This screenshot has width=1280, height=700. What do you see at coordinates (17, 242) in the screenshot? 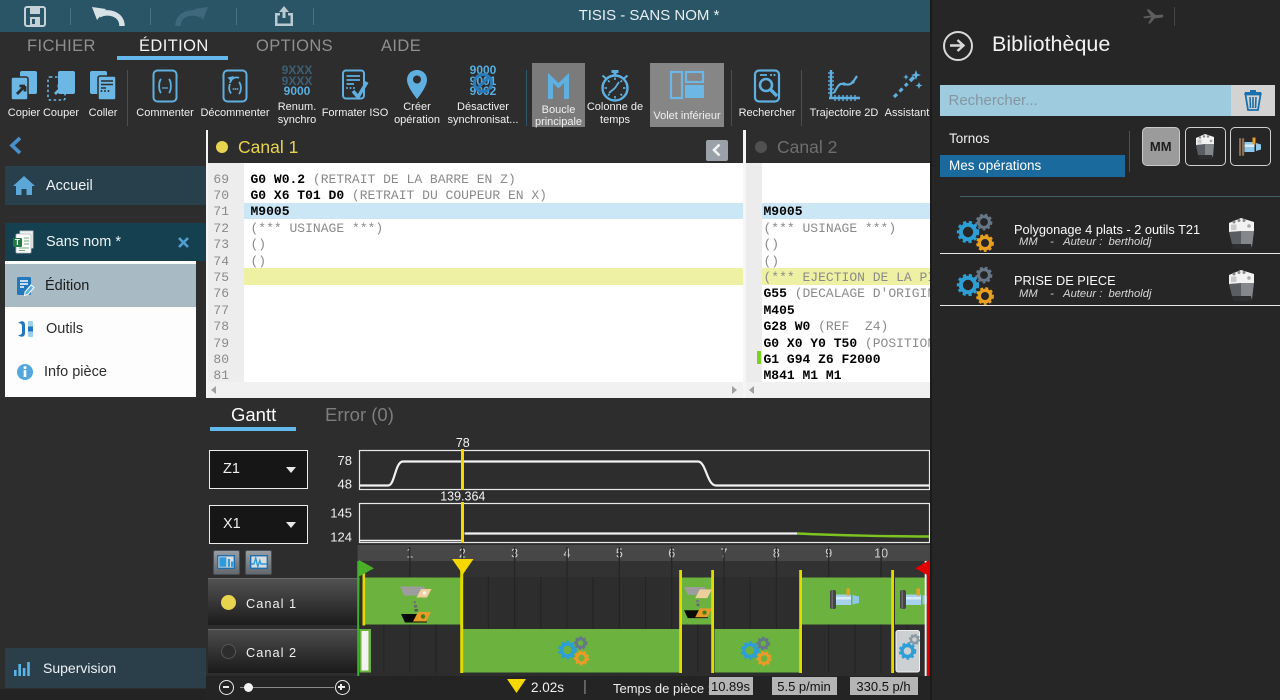
I see `svg-text: T` at bounding box center [17, 242].